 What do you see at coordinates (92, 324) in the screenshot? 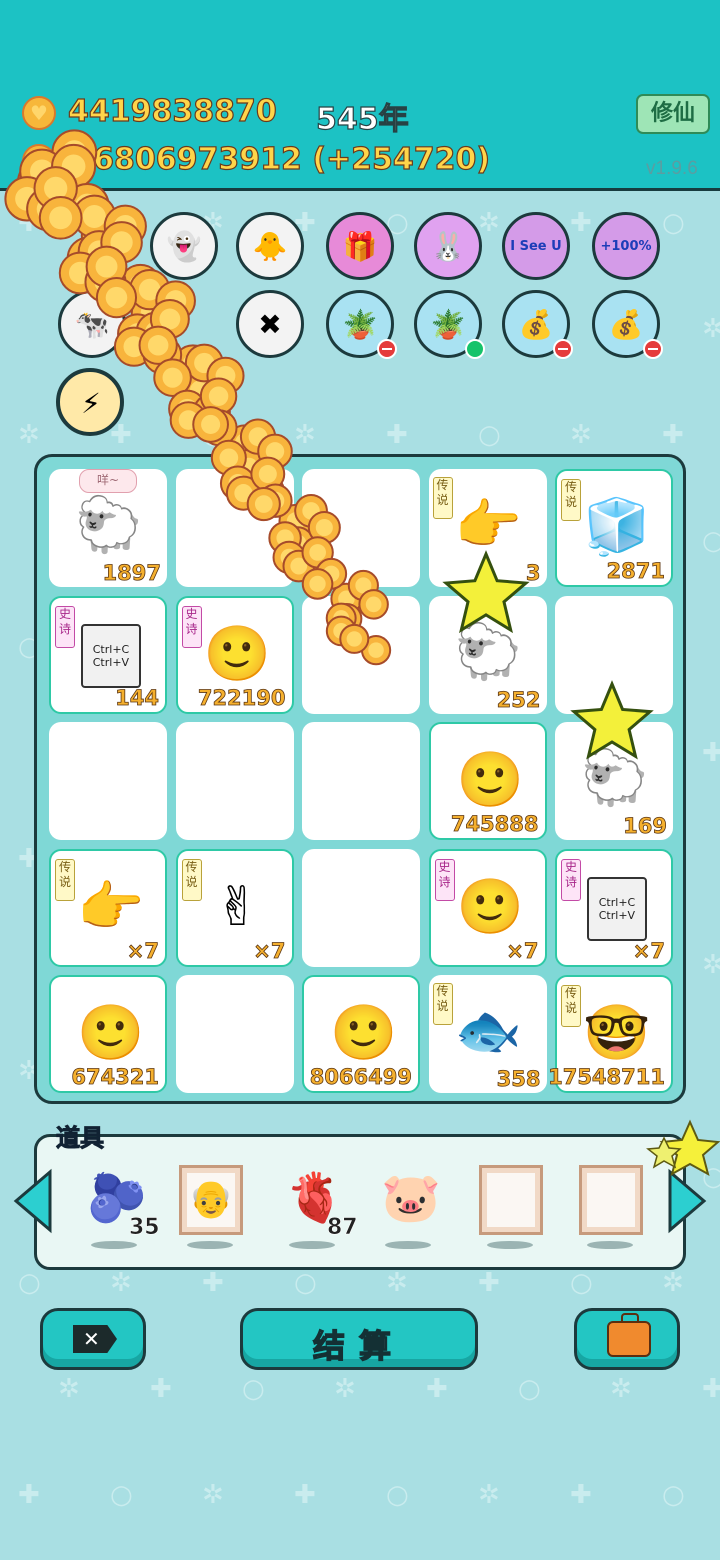
I see `cow-icon: 🐄` at bounding box center [92, 324].